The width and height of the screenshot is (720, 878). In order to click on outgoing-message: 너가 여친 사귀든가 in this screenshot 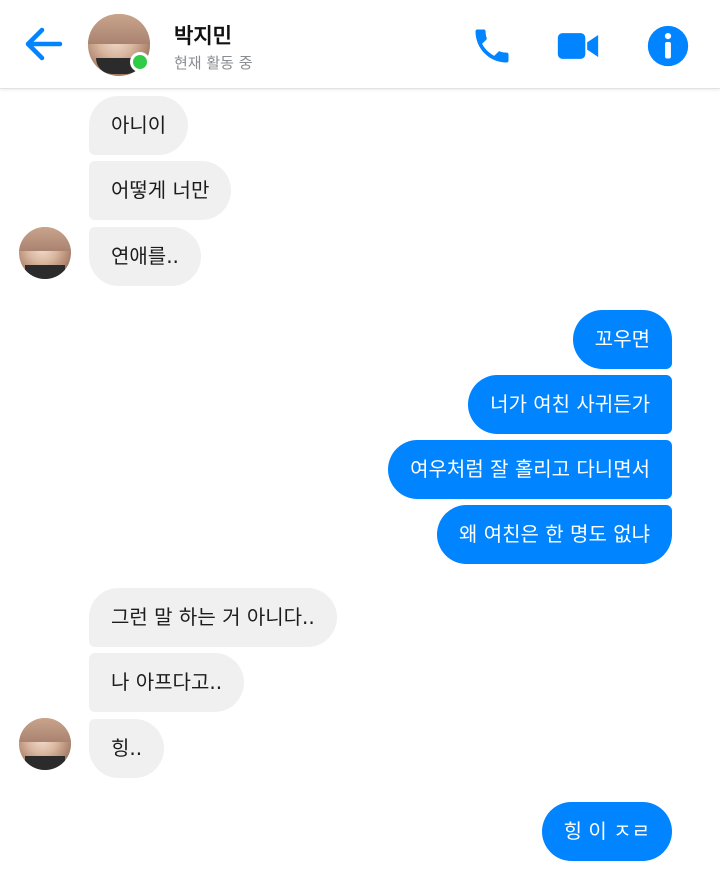, I will do `click(570, 404)`.